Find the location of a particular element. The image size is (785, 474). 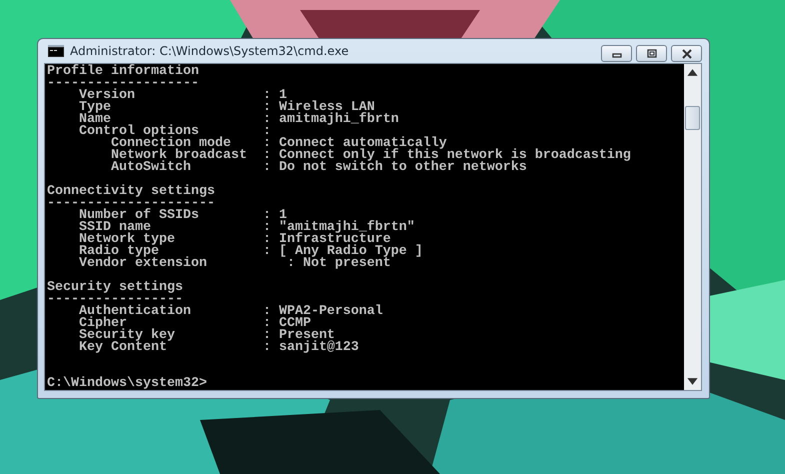

console-line: Key Content : sanjit@123 is located at coordinates (218, 348).